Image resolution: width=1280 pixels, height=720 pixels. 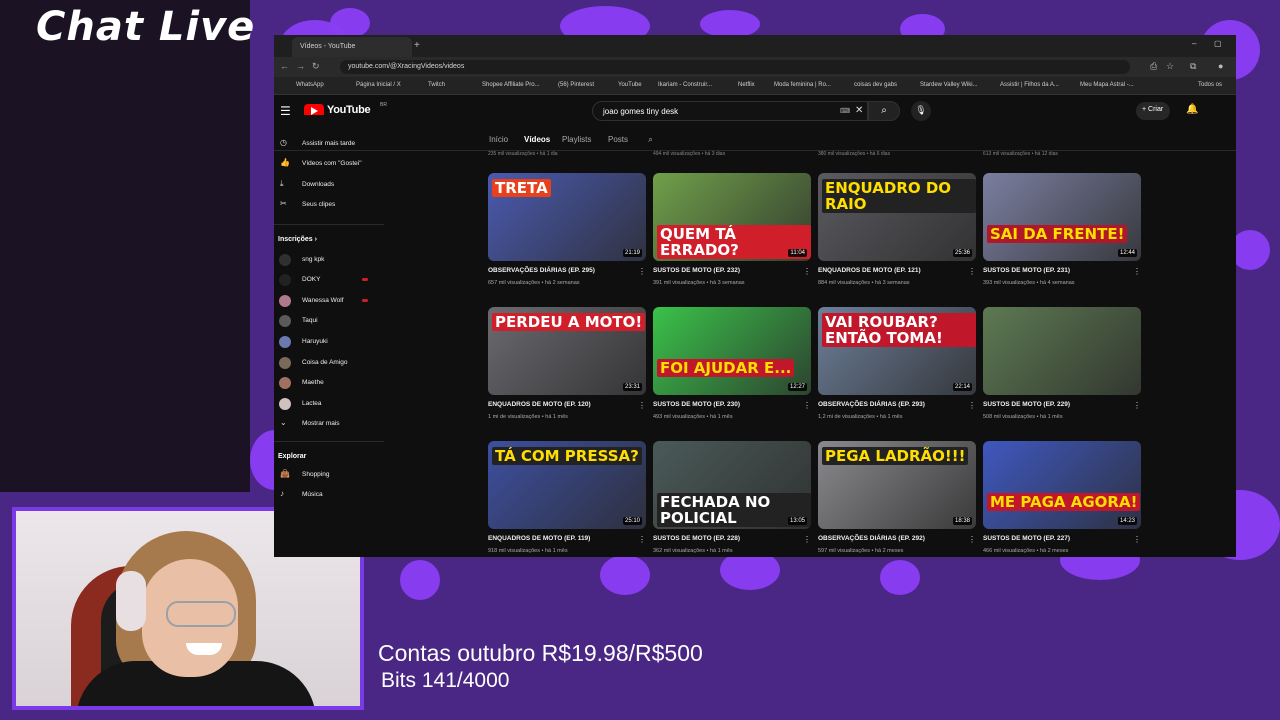 I want to click on video-thumbnail: ME PAGA AGORA! 14:23, so click(x=1062, y=485).